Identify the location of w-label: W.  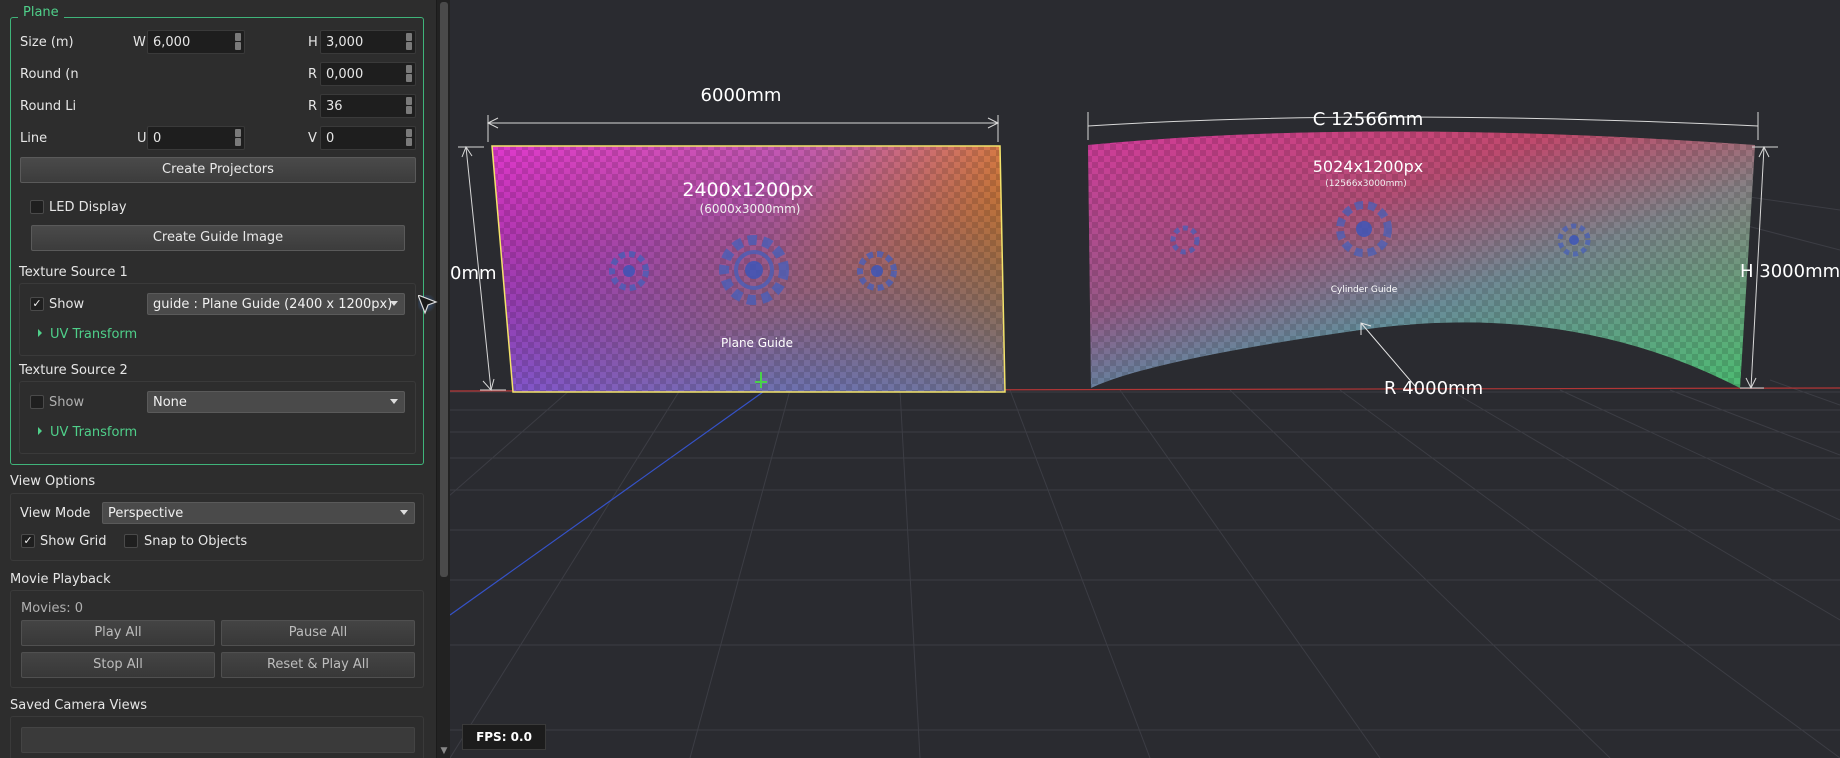
(139, 42).